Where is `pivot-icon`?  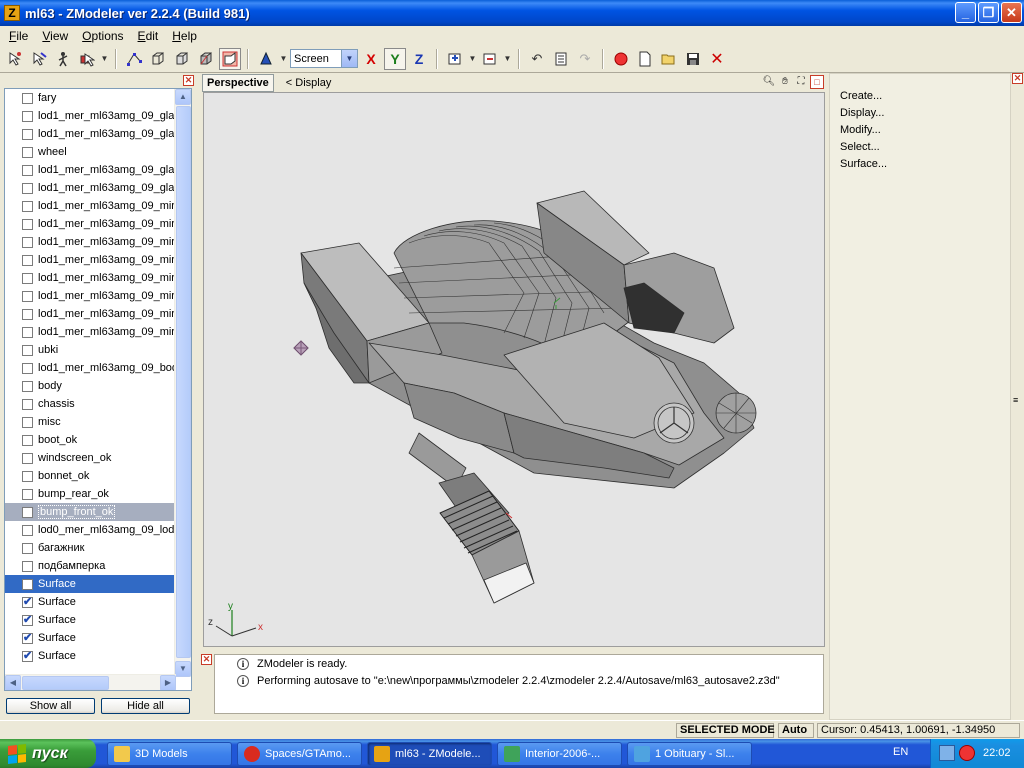 pivot-icon is located at coordinates (266, 59).